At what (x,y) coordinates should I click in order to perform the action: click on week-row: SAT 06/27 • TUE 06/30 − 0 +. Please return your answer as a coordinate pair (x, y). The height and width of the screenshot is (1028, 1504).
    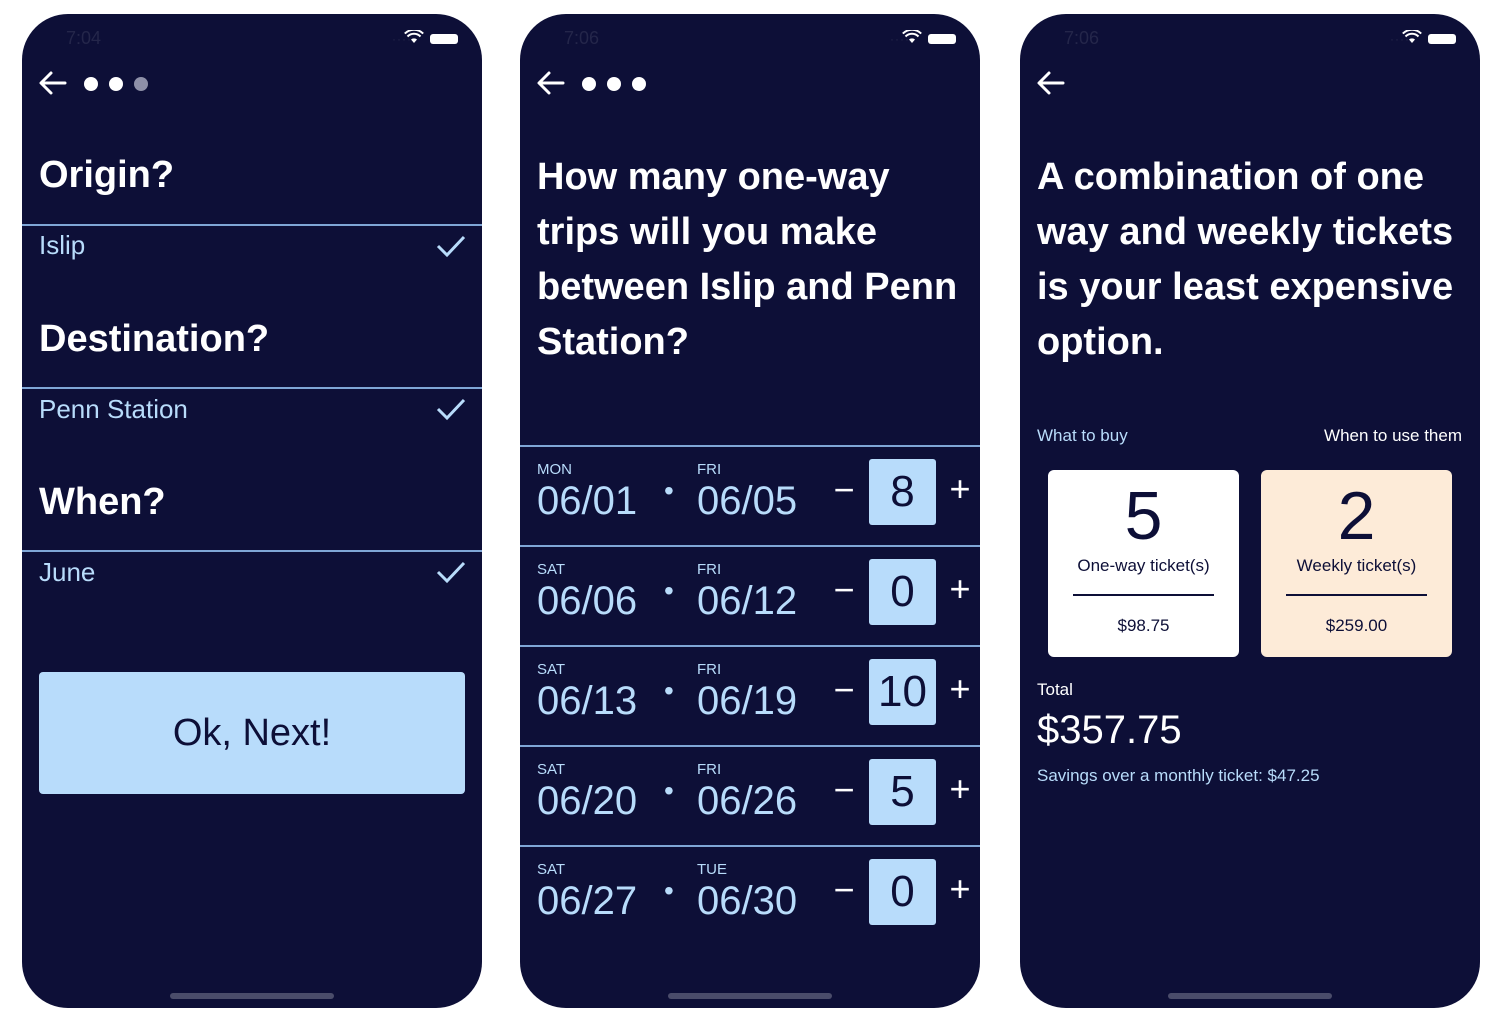
    Looking at the image, I should click on (750, 895).